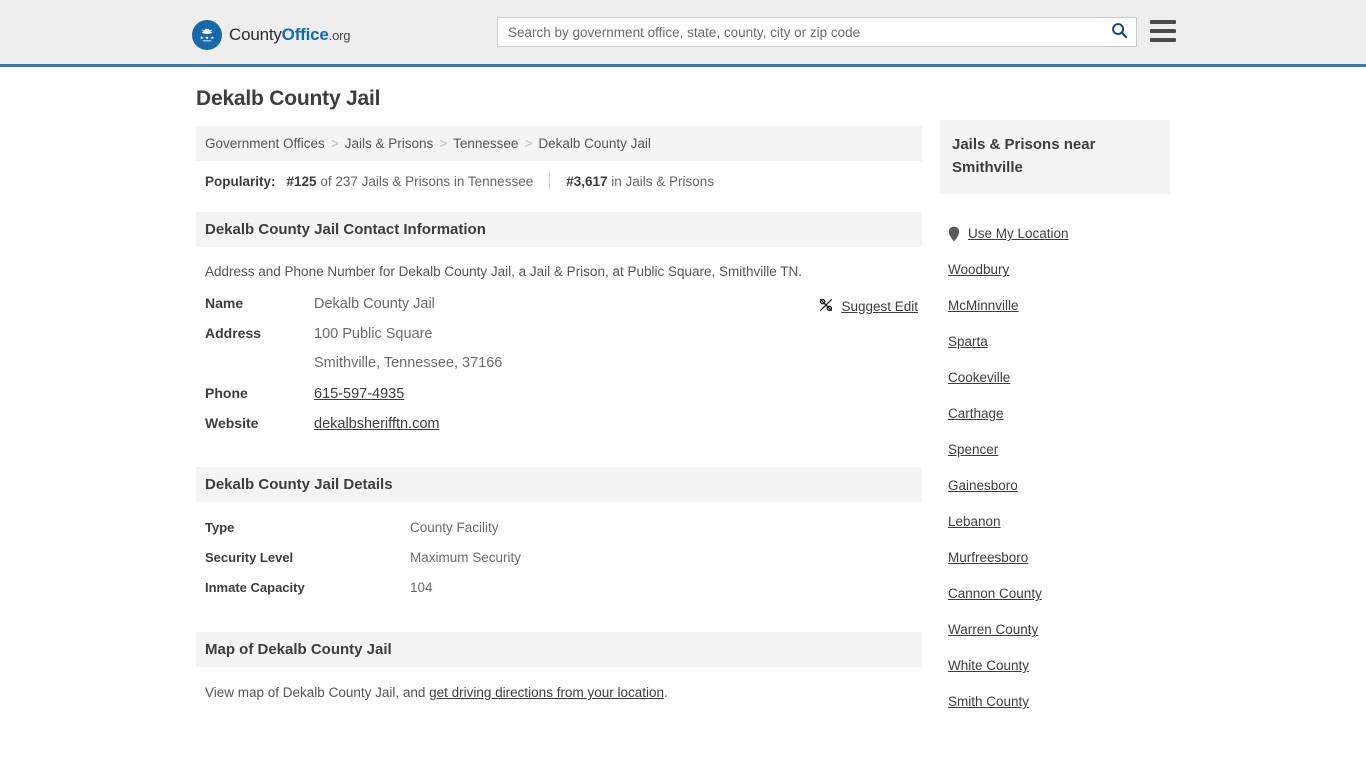  I want to click on details-section-header: Dekalb County Jail Details, so click(559, 484).